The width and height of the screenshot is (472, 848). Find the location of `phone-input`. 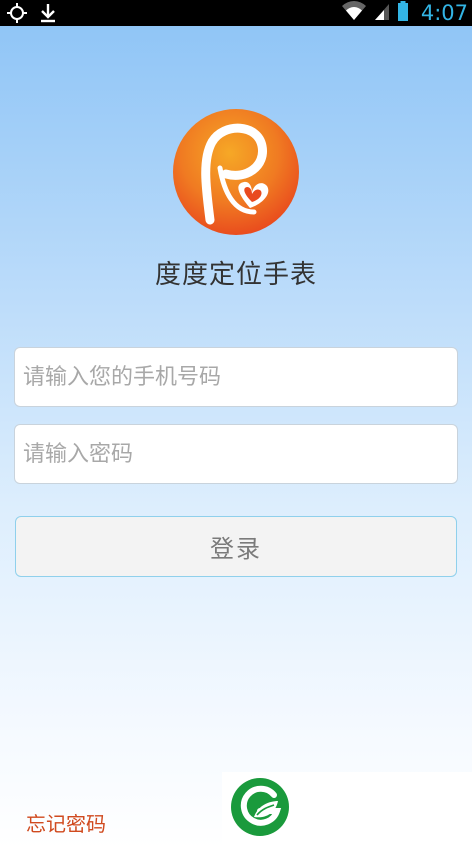

phone-input is located at coordinates (236, 377).